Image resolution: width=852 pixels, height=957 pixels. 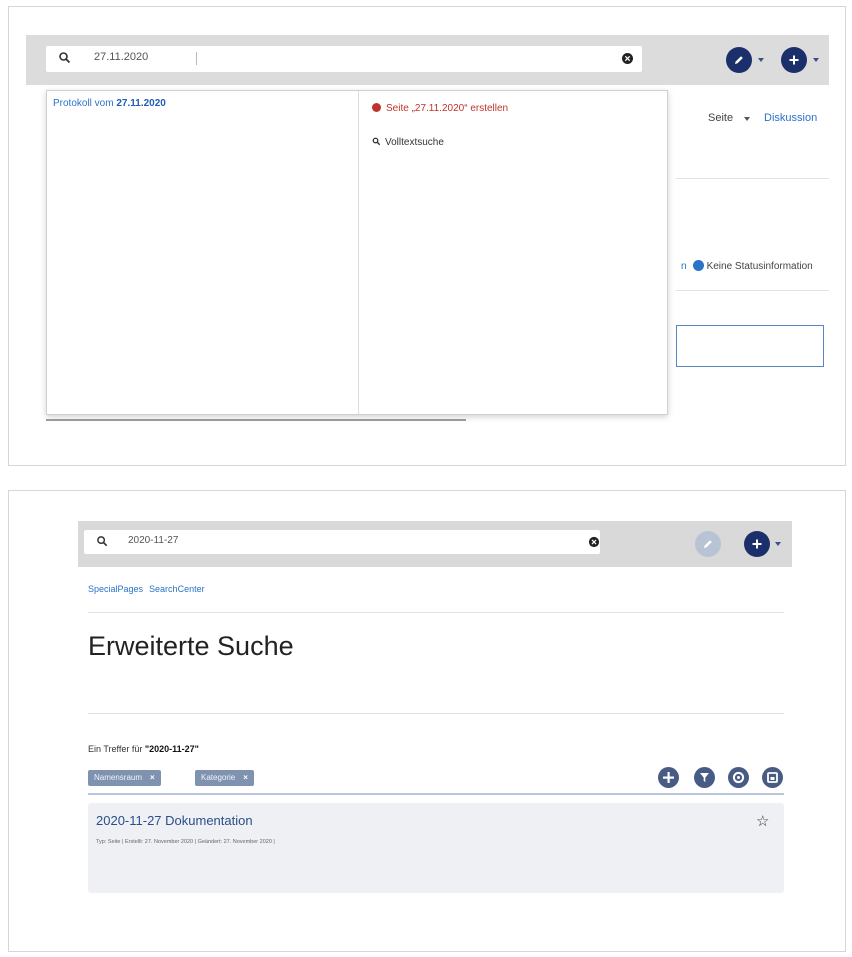 I want to click on tab-discussion: Diskussion, so click(x=790, y=118).